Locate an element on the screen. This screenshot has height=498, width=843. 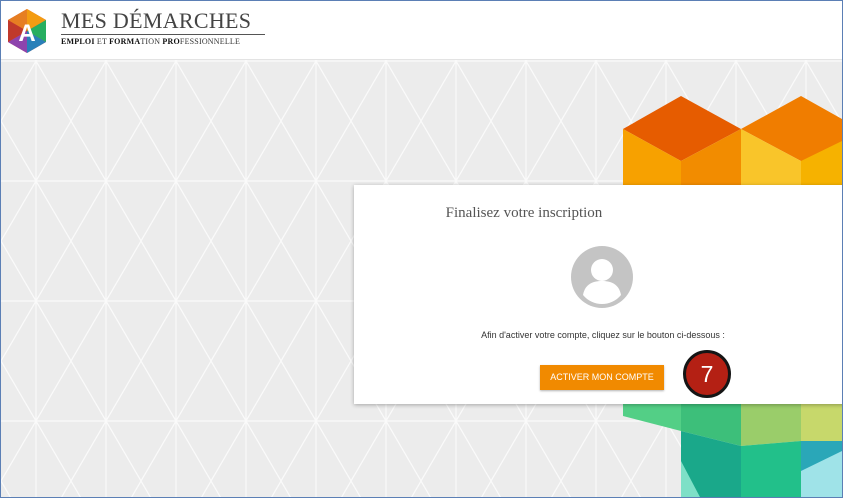
card-title: Finalisez votre inscription is located at coordinates (524, 213).